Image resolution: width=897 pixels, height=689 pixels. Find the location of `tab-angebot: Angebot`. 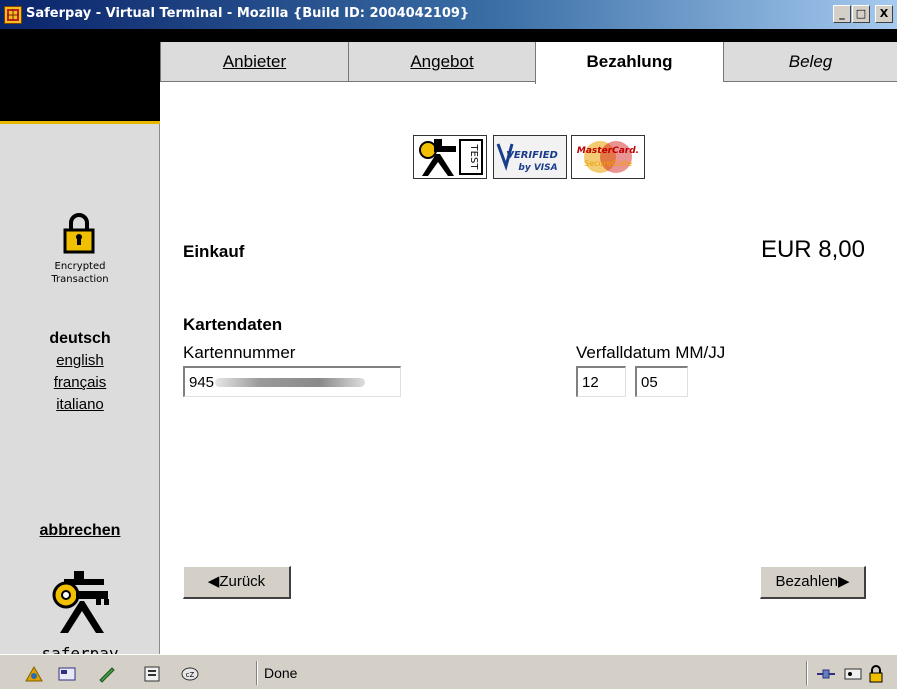

tab-angebot: Angebot is located at coordinates (441, 62).